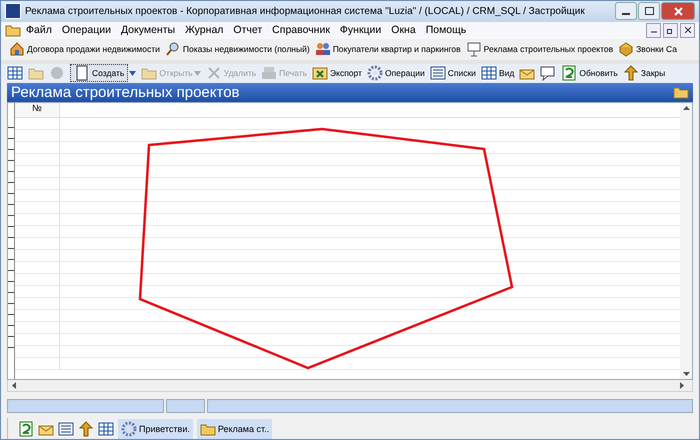 The width and height of the screenshot is (700, 440). What do you see at coordinates (305, 11) in the screenshot?
I see `window-title: Реклама строительных проектов - Корпоративная информационная система "Luzia" / (LOCAL) / CRM_SQL / Застройщик` at bounding box center [305, 11].